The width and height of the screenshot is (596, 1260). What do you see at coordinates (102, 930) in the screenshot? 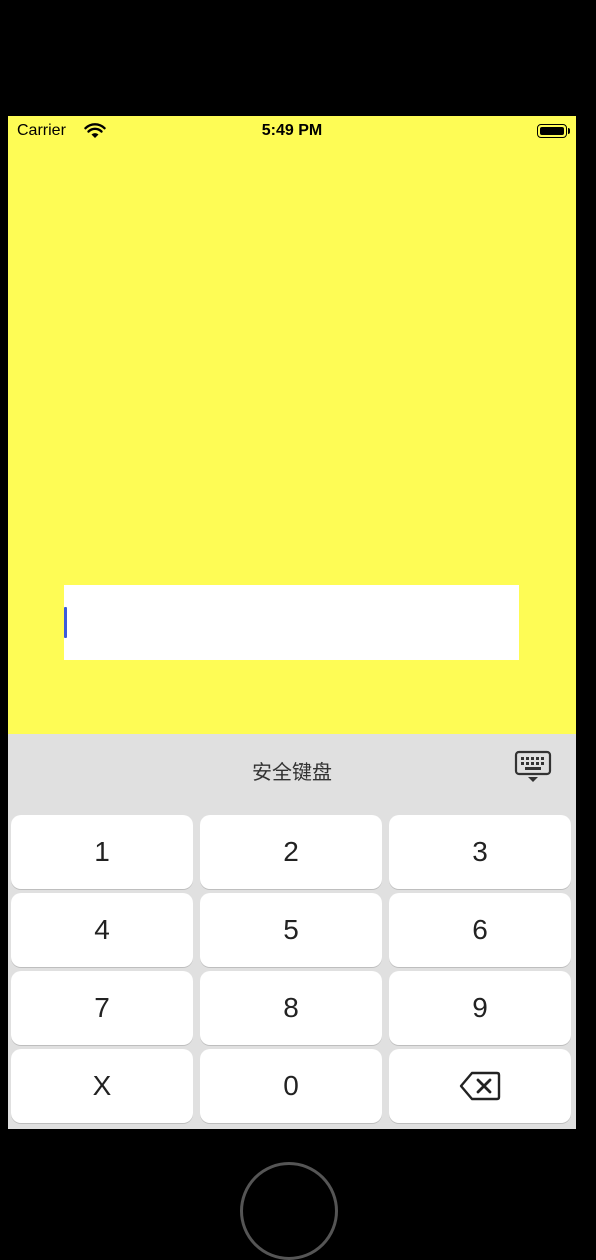
I see `key-4: 4` at bounding box center [102, 930].